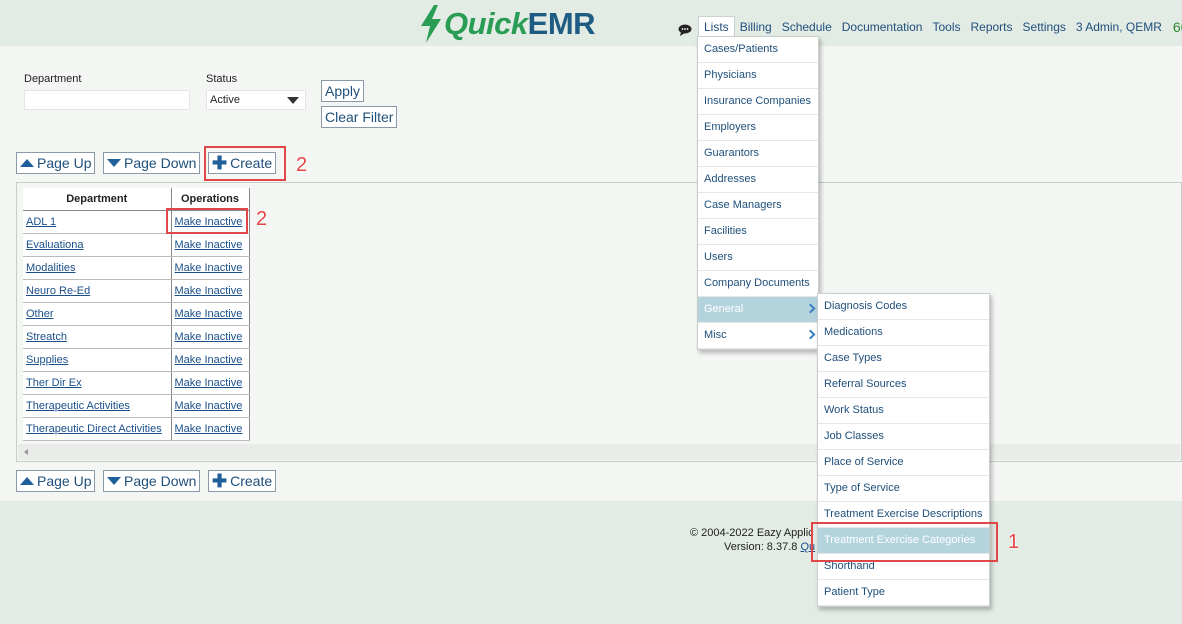  What do you see at coordinates (854, 436) in the screenshot?
I see `menu-item-label: Job Classes` at bounding box center [854, 436].